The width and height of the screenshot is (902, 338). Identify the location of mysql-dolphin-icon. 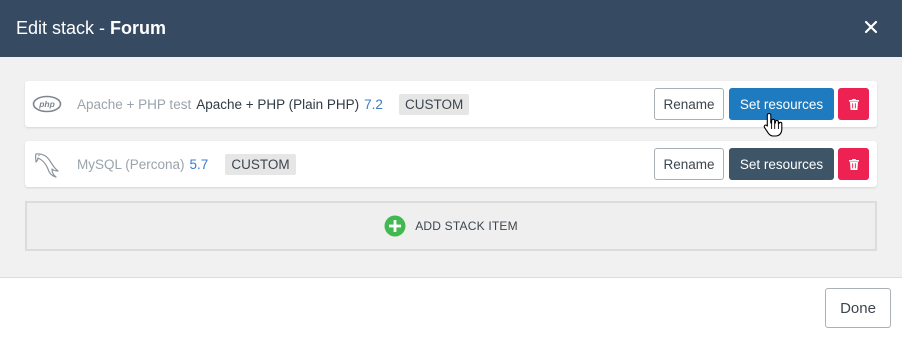
(47, 164).